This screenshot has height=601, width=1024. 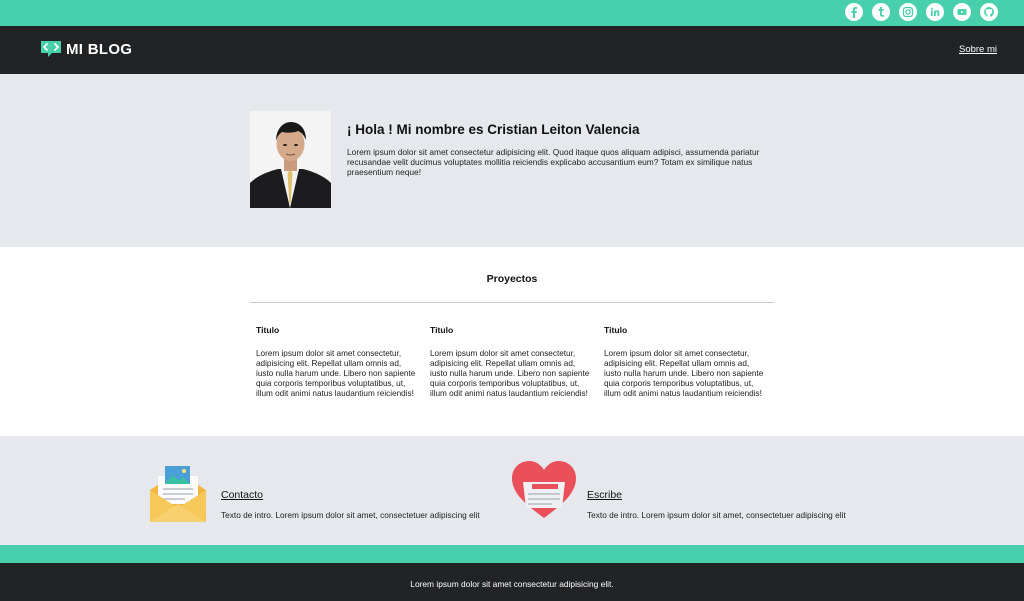 What do you see at coordinates (178, 496) in the screenshot?
I see `envelope-icon` at bounding box center [178, 496].